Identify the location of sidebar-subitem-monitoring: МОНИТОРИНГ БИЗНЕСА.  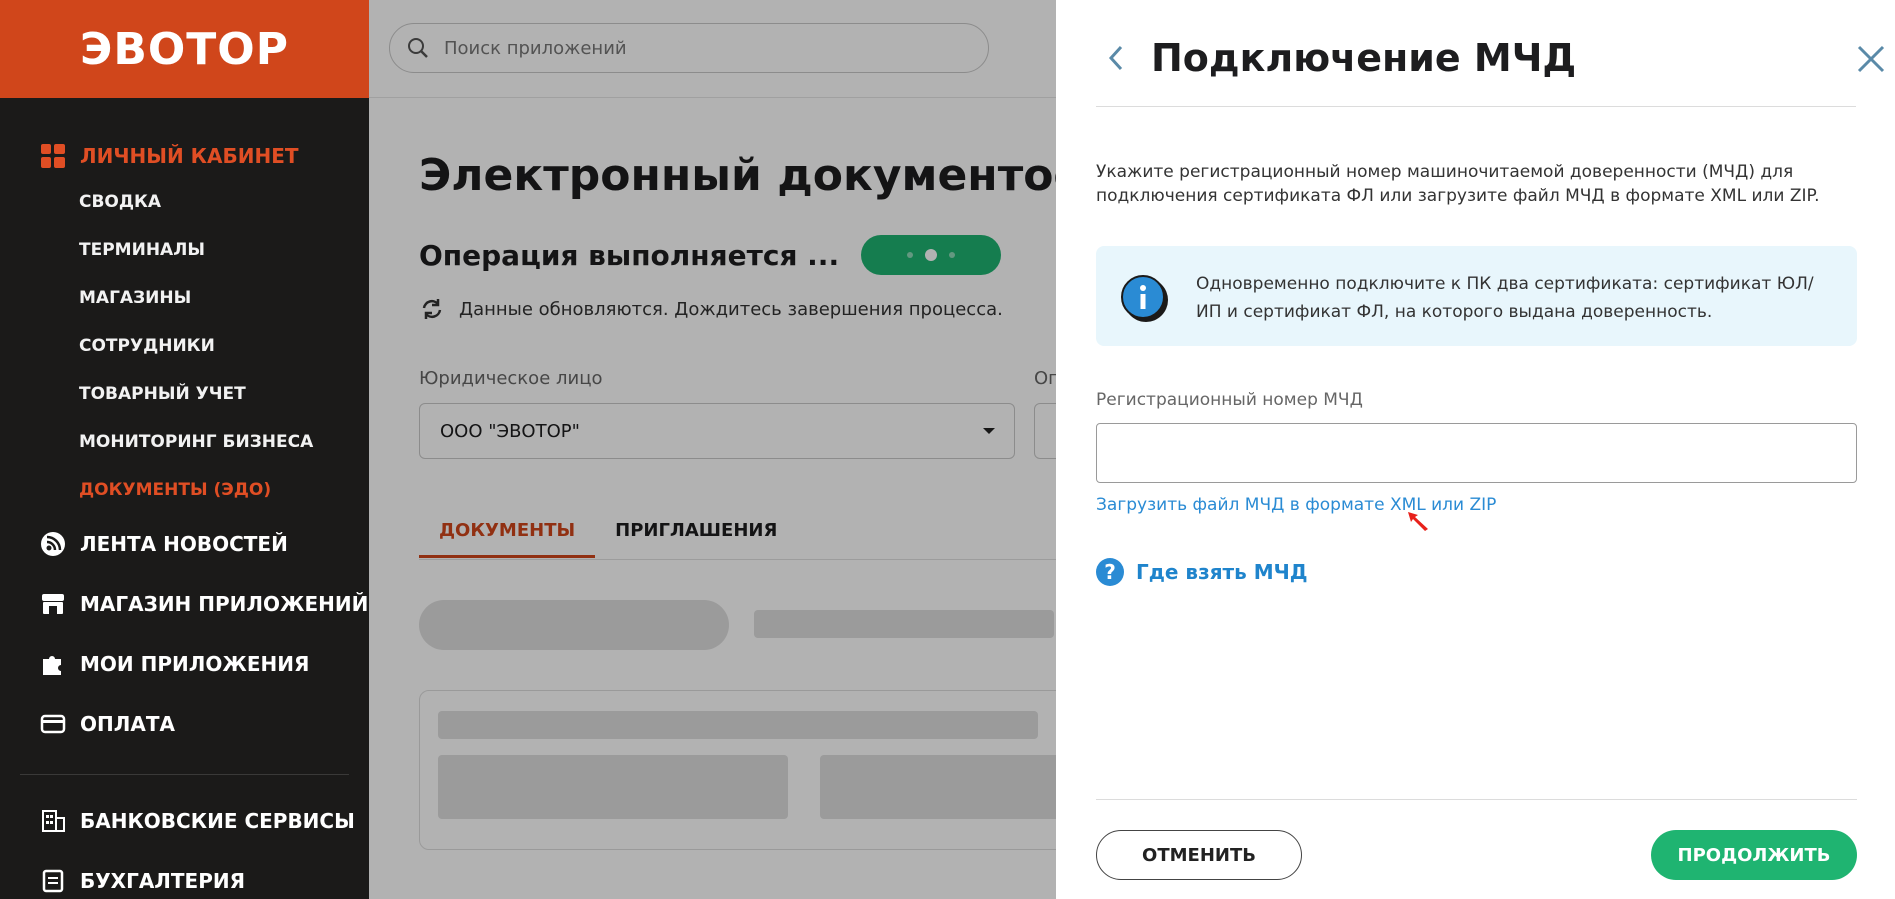
(184, 442).